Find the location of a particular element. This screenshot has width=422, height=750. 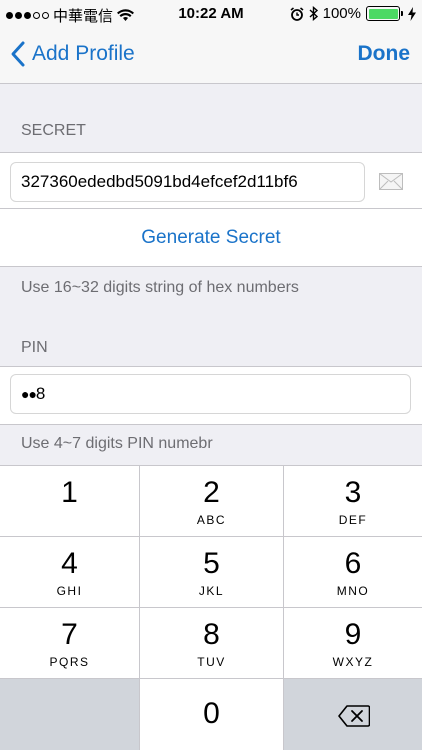

key-digit: 6 is located at coordinates (353, 563).